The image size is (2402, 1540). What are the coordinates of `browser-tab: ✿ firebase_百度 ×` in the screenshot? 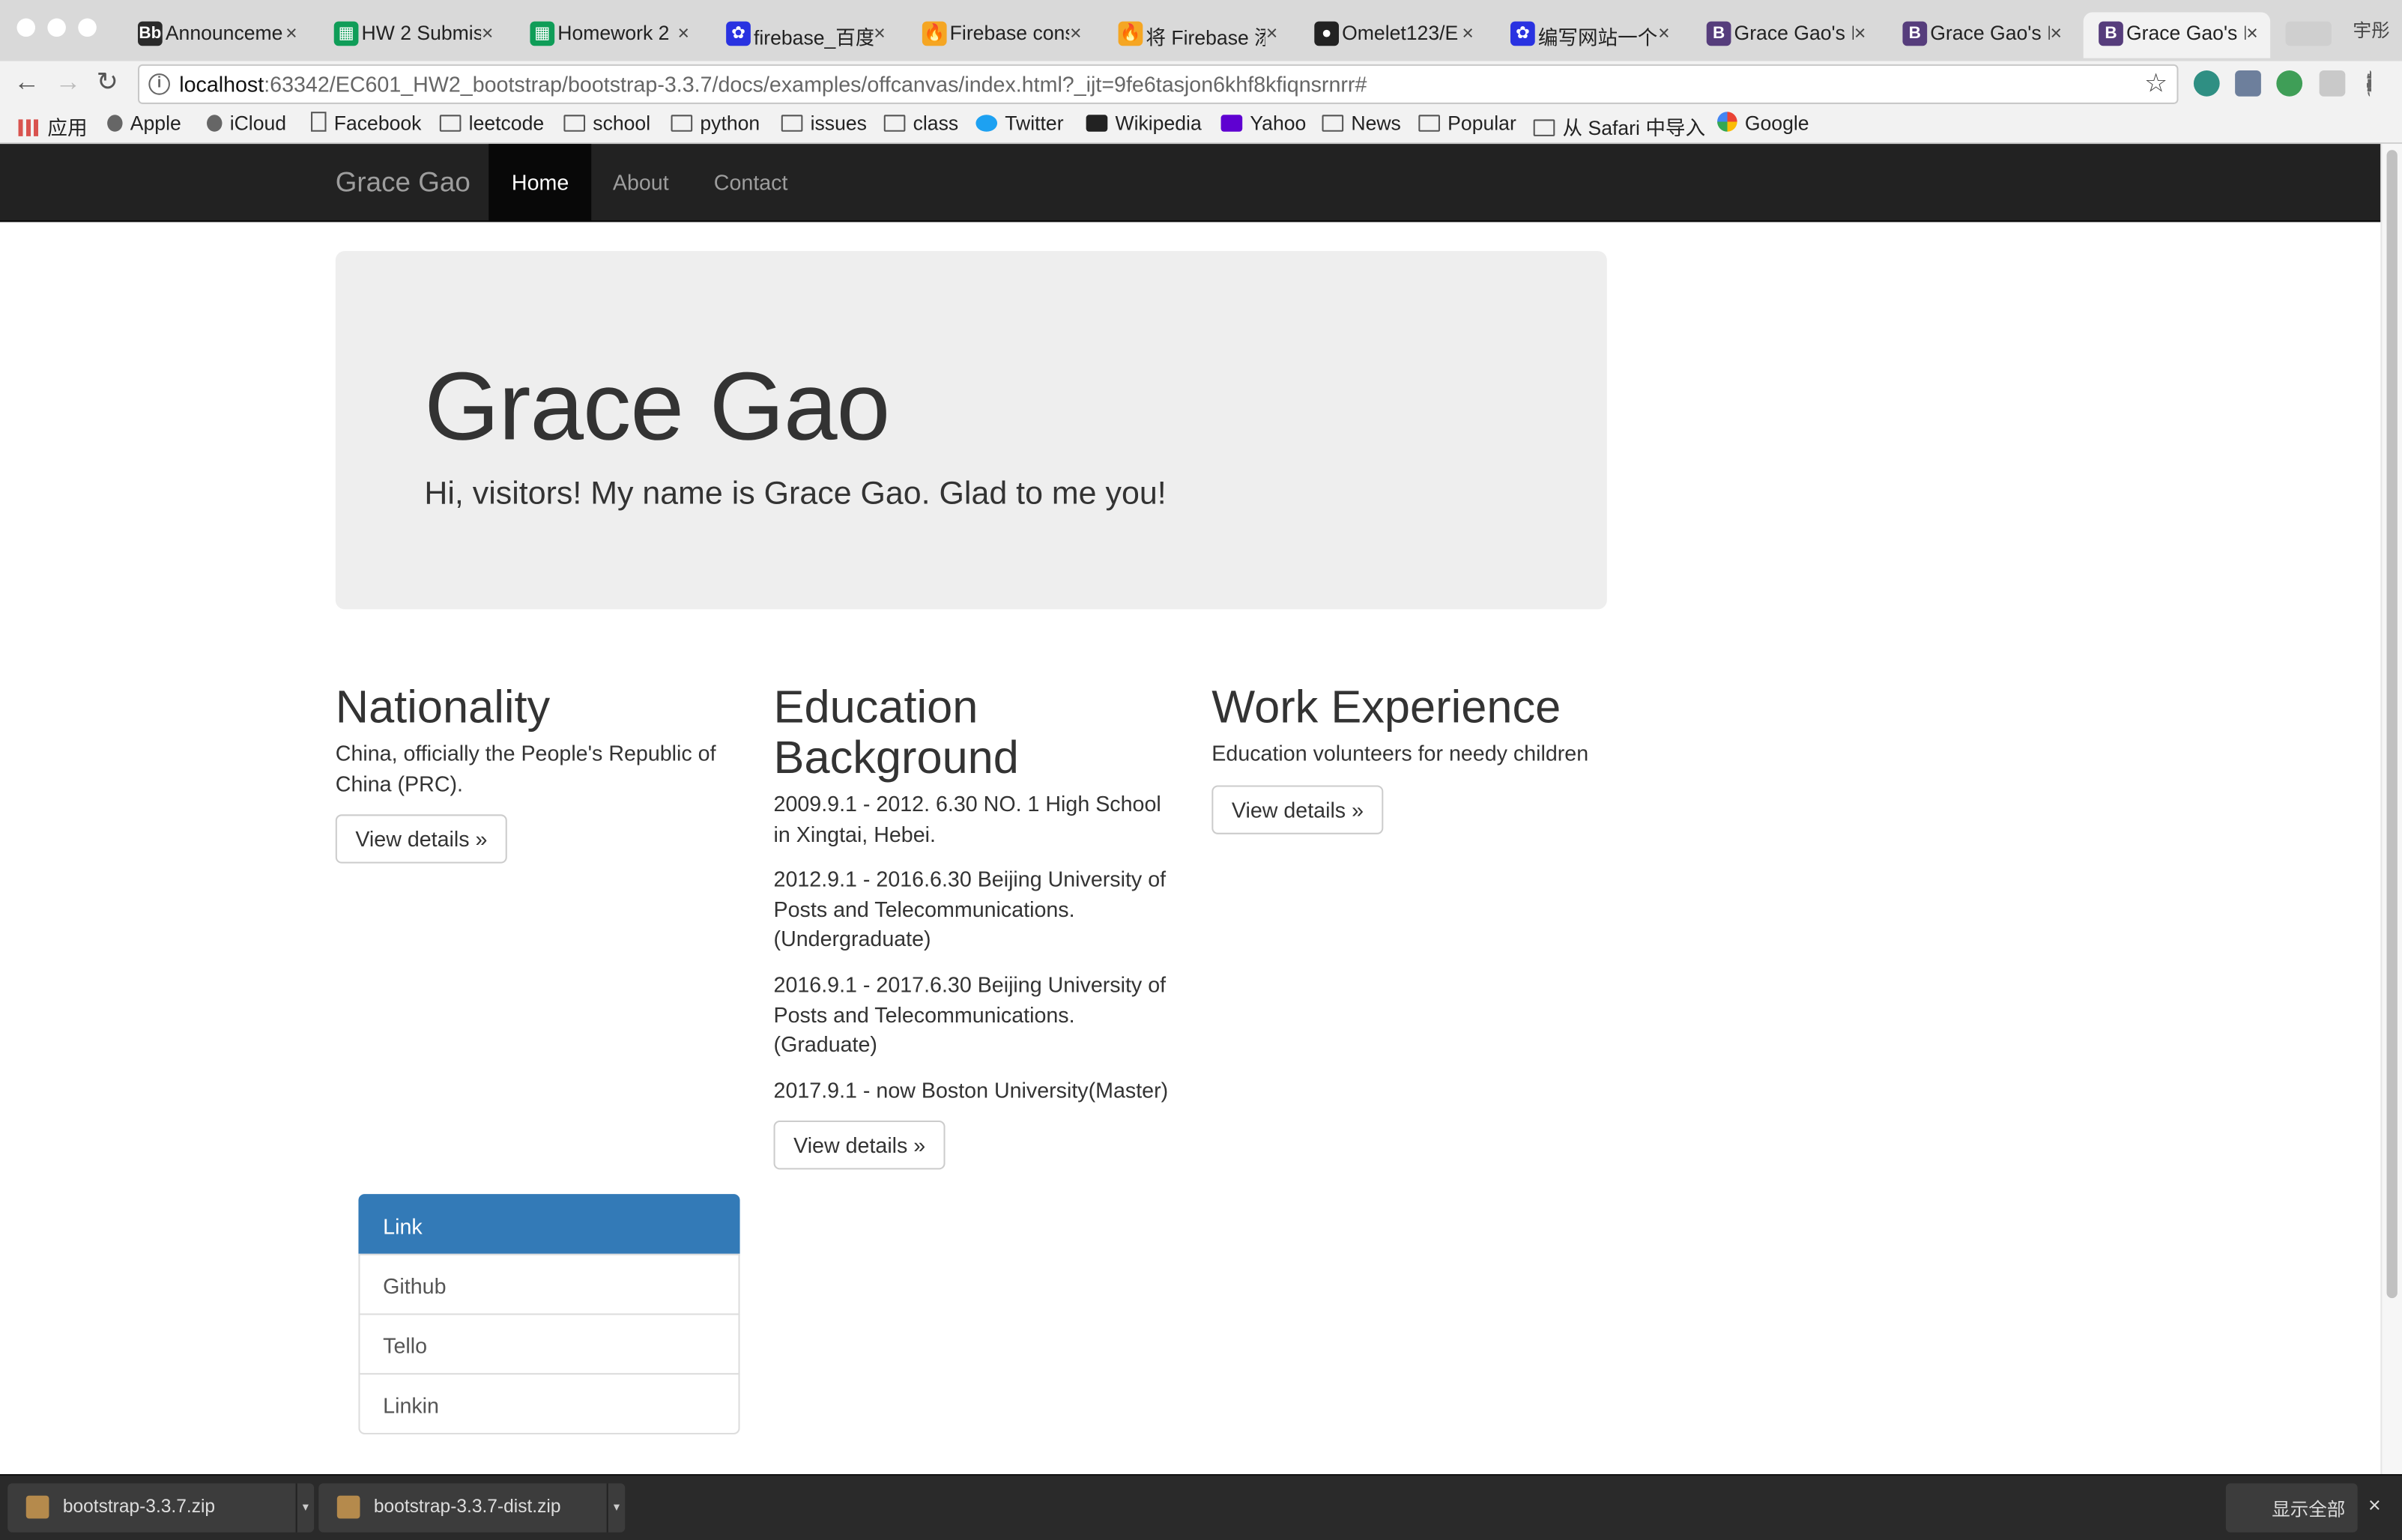 It's located at (805, 35).